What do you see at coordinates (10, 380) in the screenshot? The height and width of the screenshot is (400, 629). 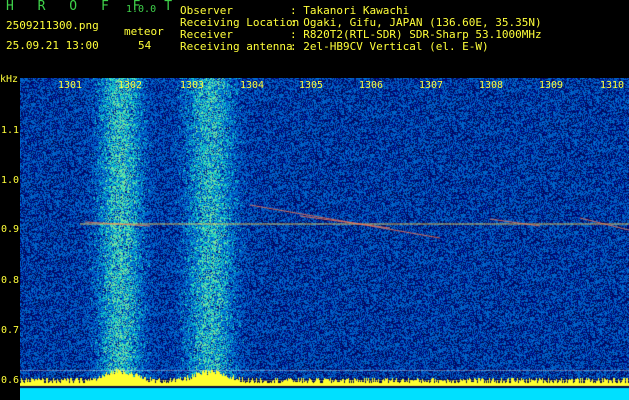 I see `y-tick-label: 0.6` at bounding box center [10, 380].